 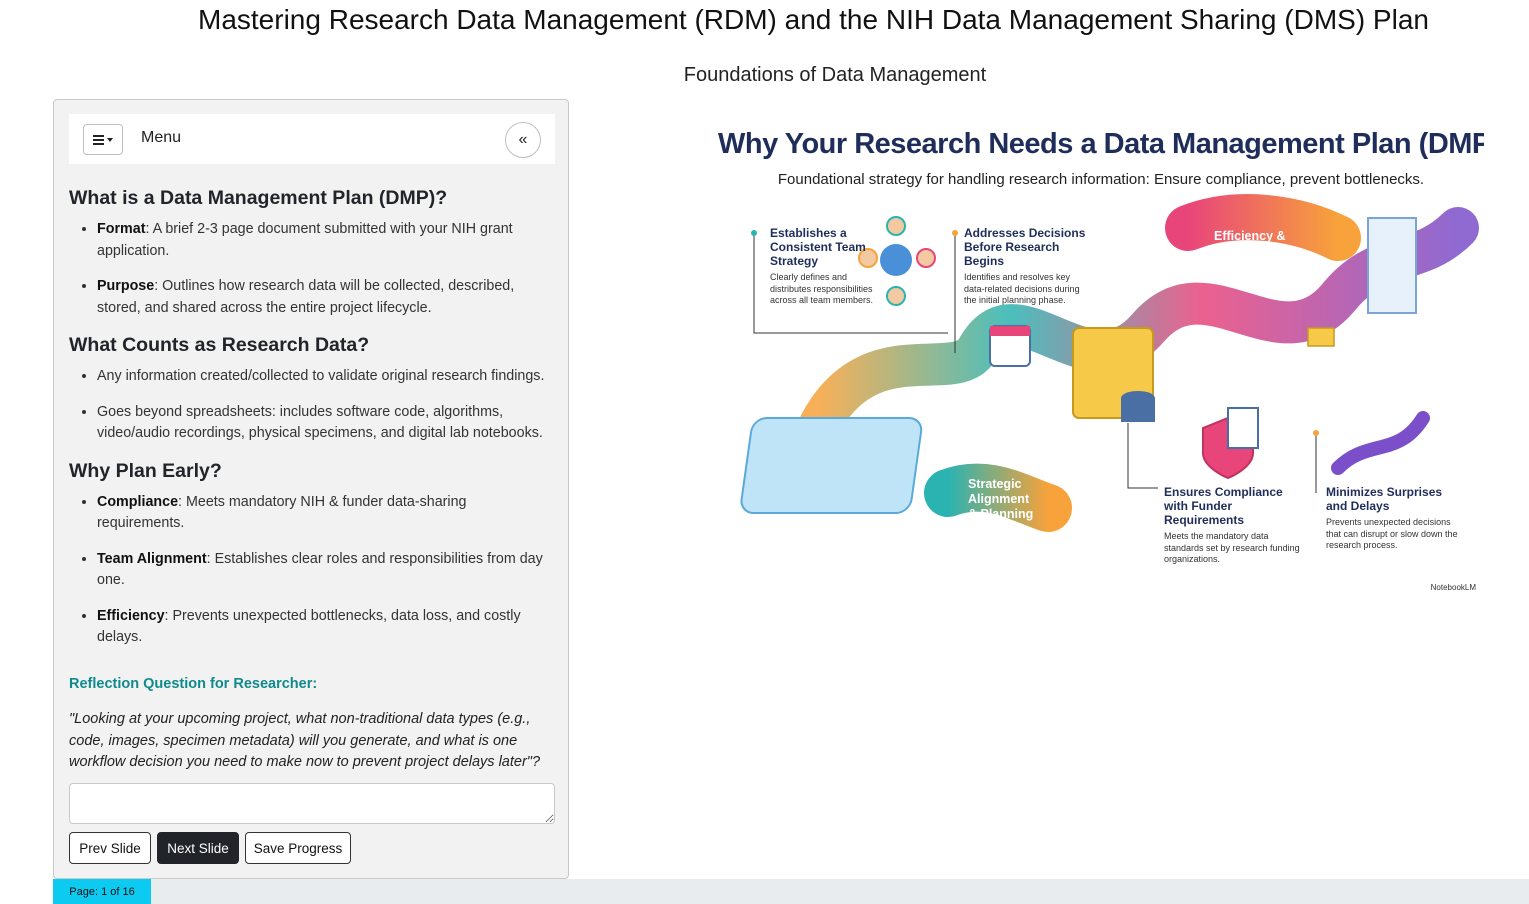 What do you see at coordinates (1453, 587) in the screenshot?
I see `notebooklm-brand: NotebookLM` at bounding box center [1453, 587].